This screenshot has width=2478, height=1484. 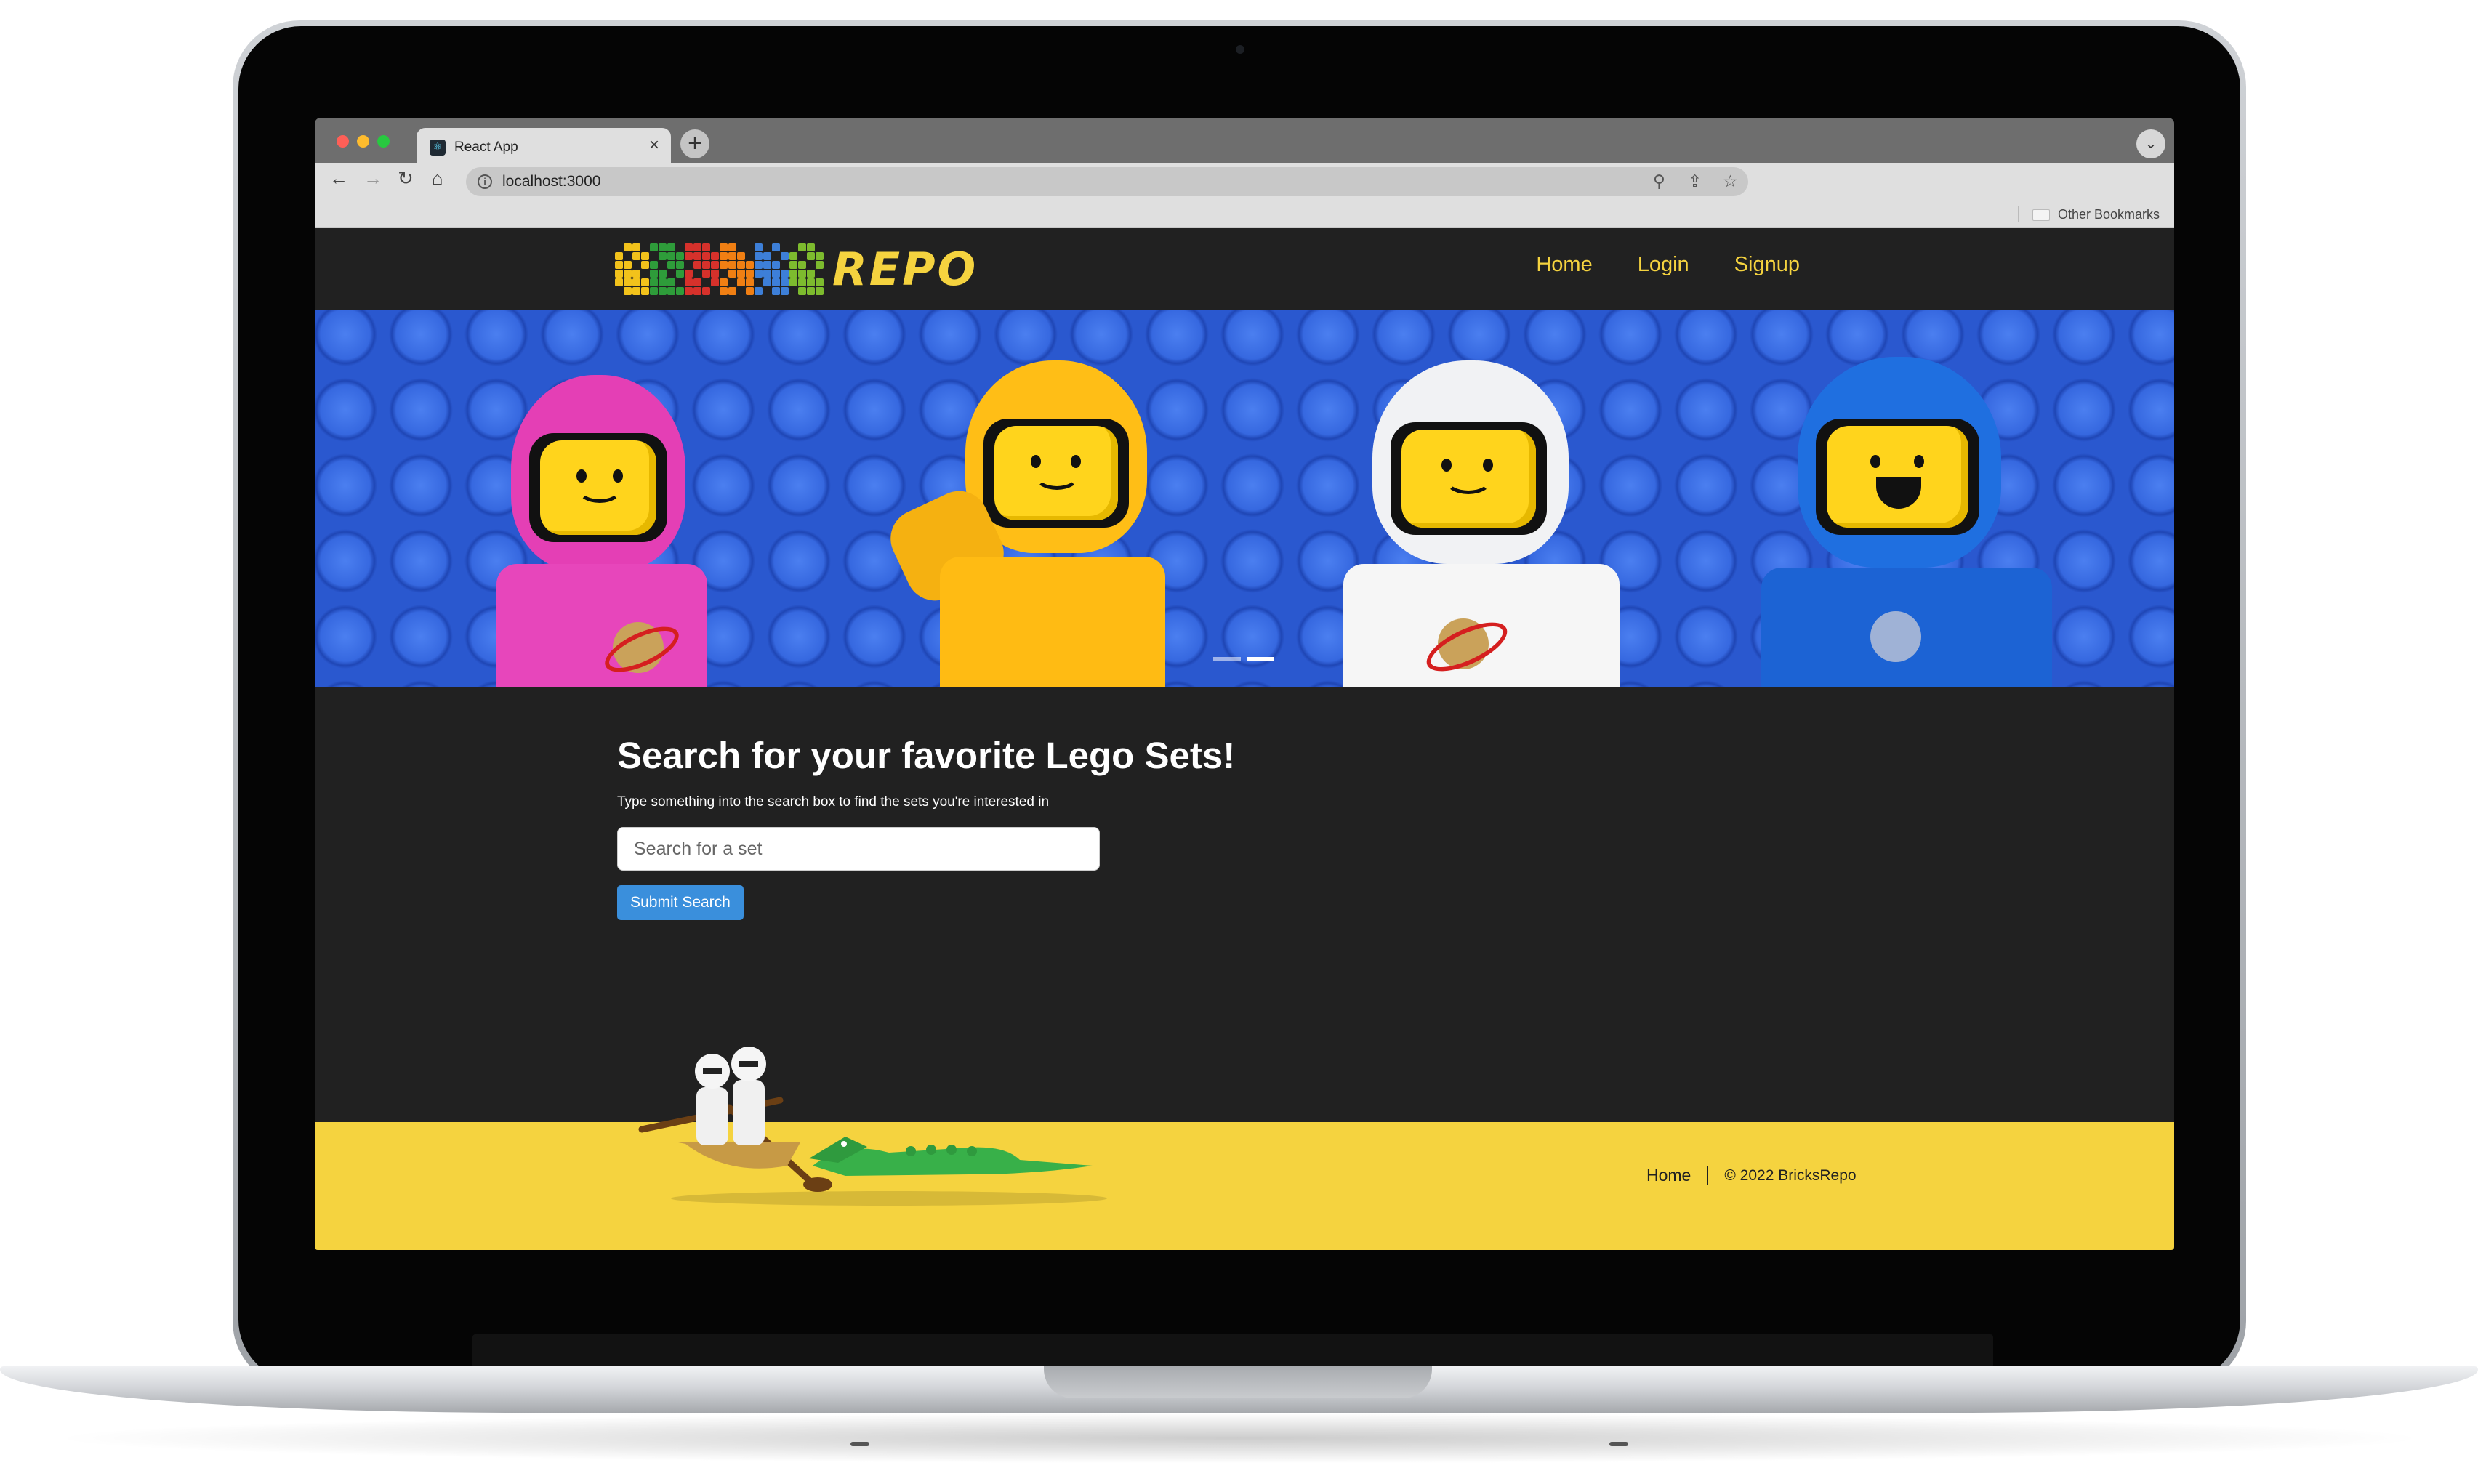 What do you see at coordinates (338, 179) in the screenshot?
I see `back-arrow-icon: ←` at bounding box center [338, 179].